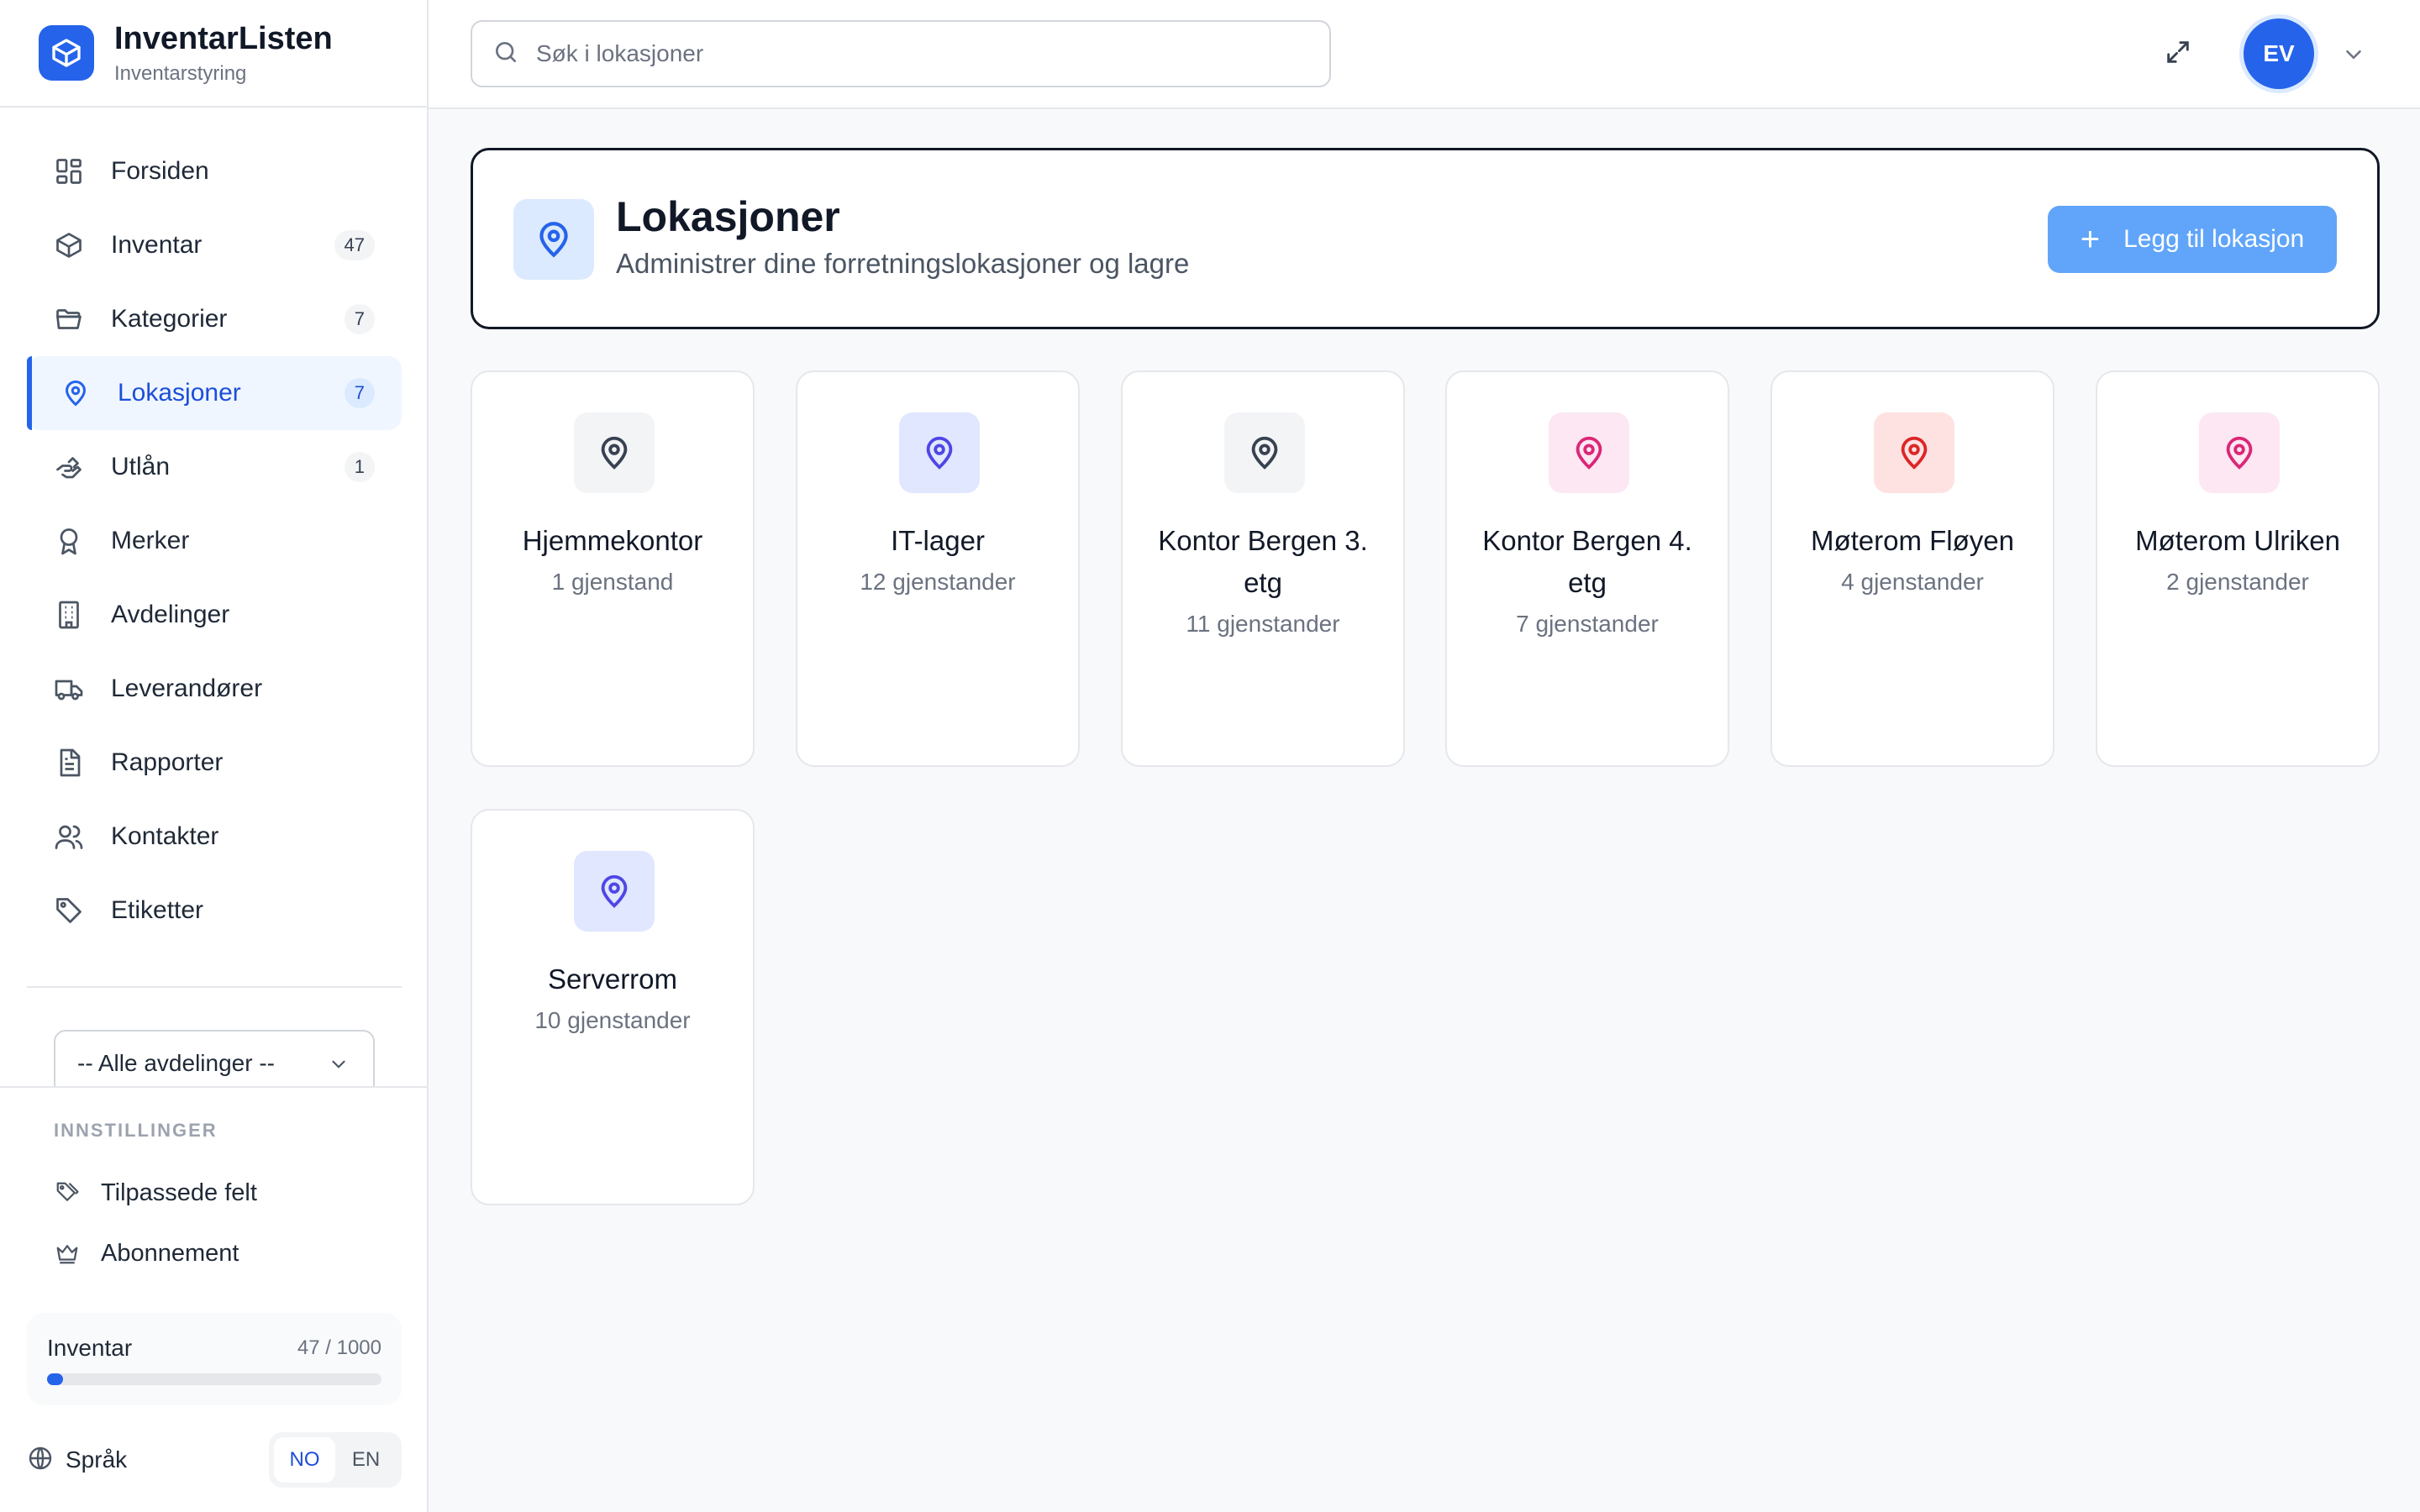 This screenshot has height=1512, width=2420. What do you see at coordinates (169, 319) in the screenshot?
I see `sidebar-item-label: Kategorier` at bounding box center [169, 319].